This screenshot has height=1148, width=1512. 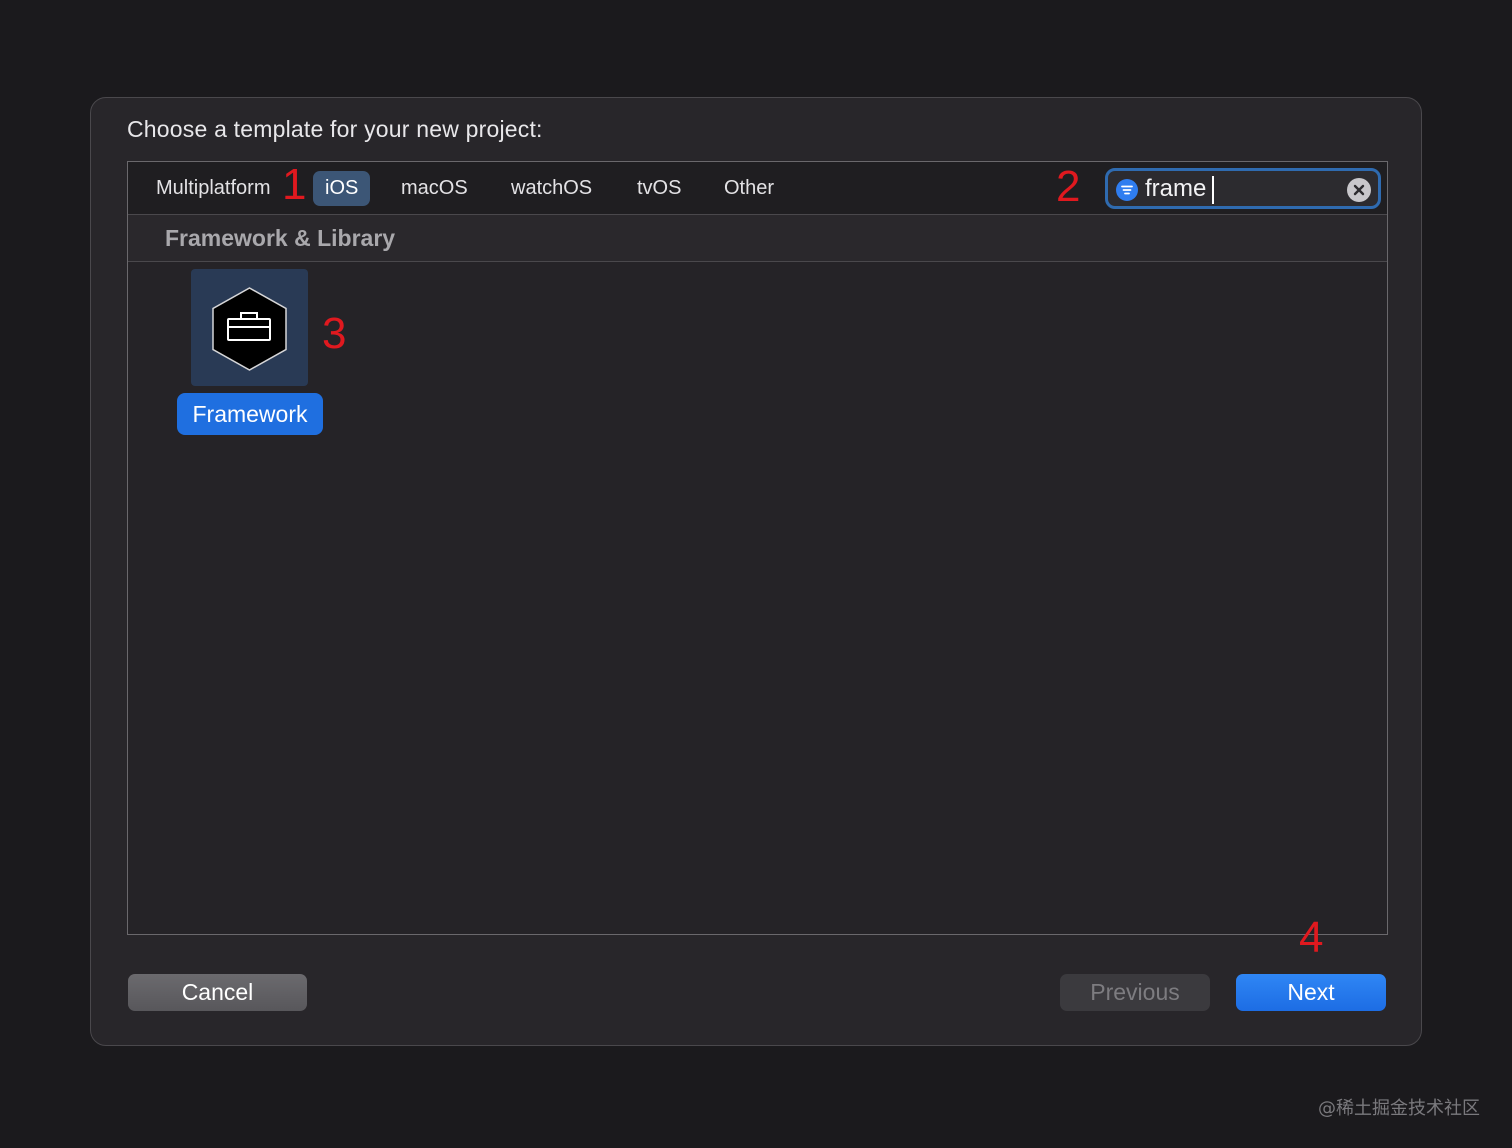 I want to click on toolbox-hexagon-icon, so click(x=249, y=329).